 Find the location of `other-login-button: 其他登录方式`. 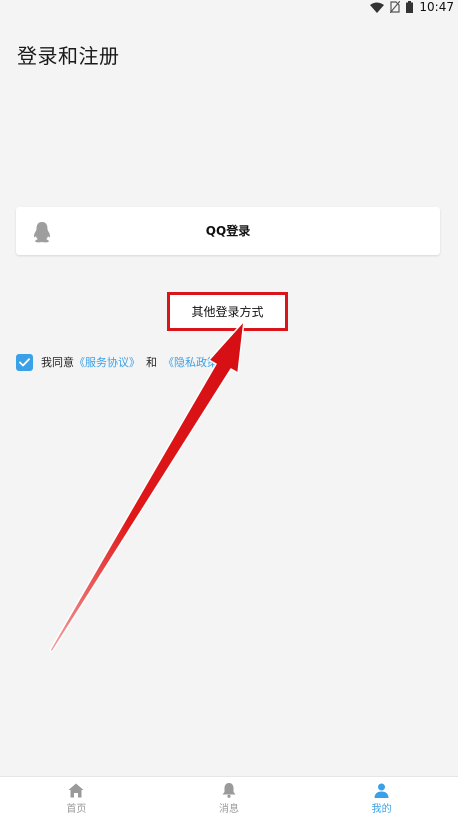

other-login-button: 其他登录方式 is located at coordinates (227, 311).